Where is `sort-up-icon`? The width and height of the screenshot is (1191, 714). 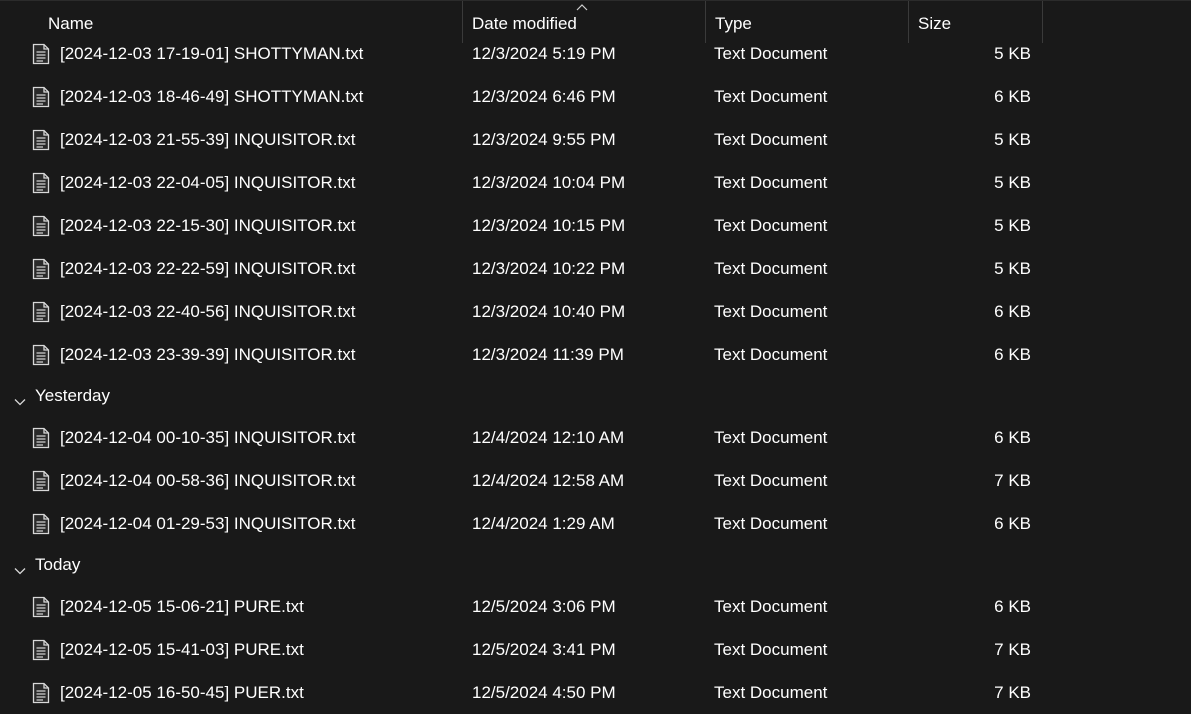 sort-up-icon is located at coordinates (582, 7).